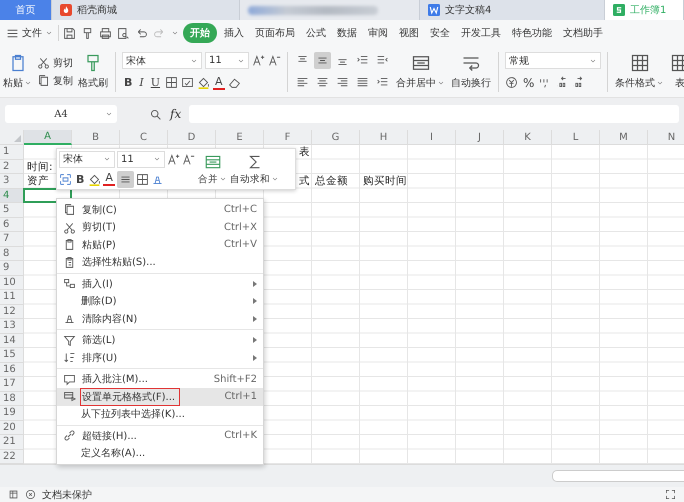 The width and height of the screenshot is (684, 502). I want to click on row-header: 17, so click(12, 384).